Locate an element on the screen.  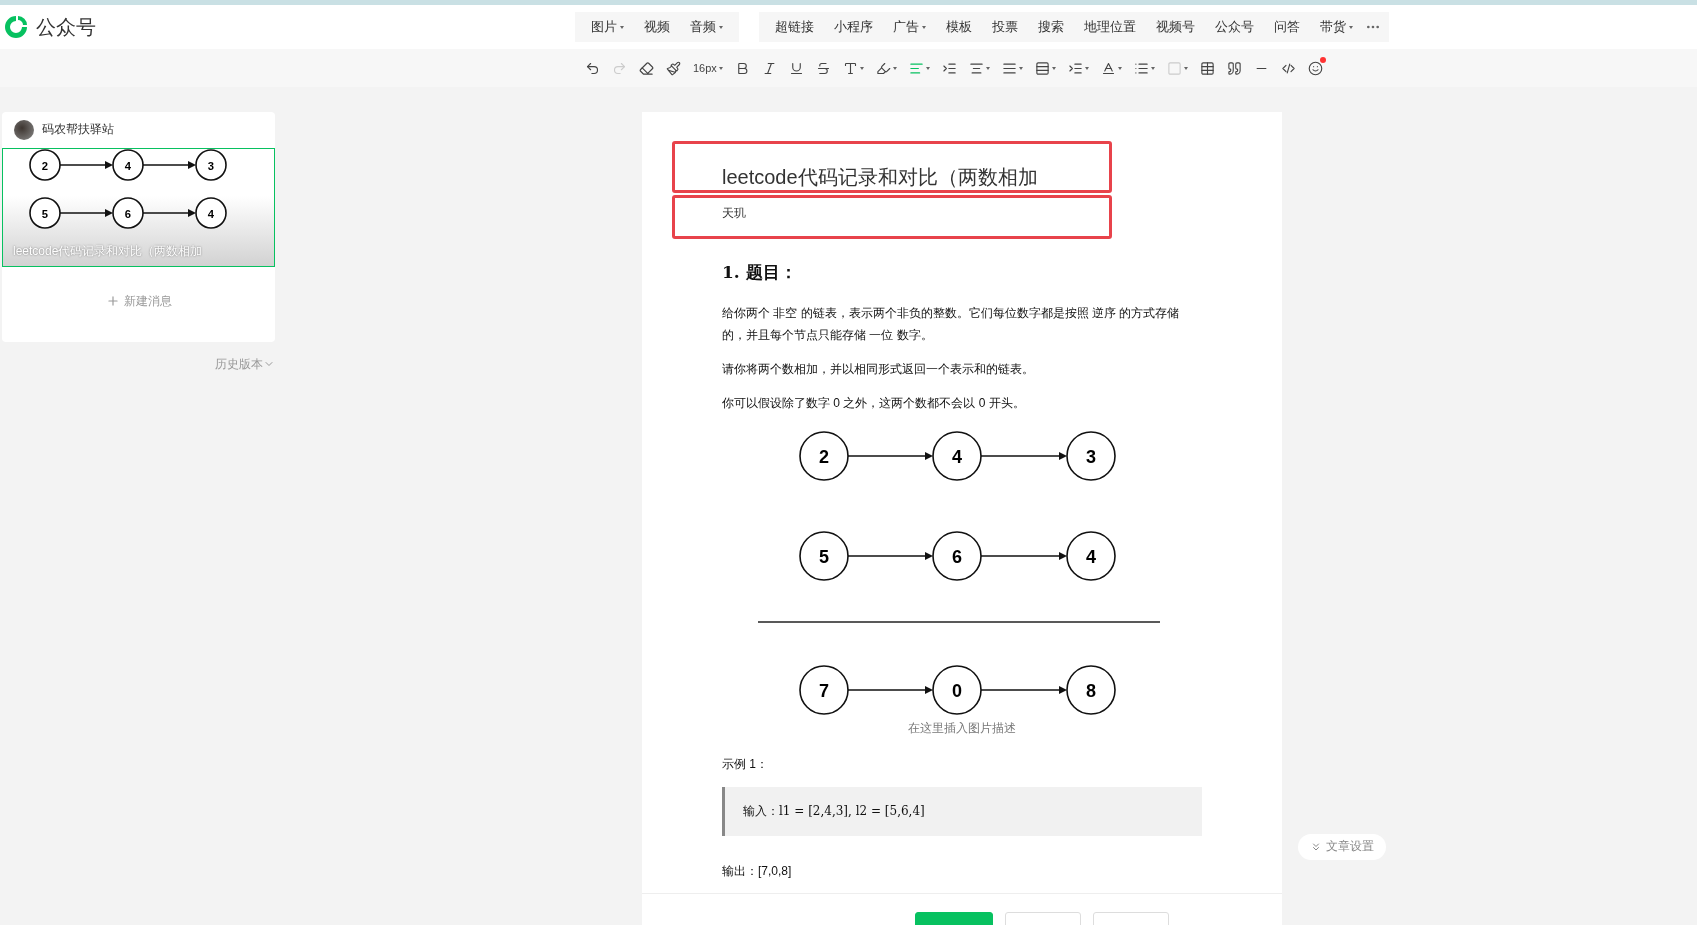
list-node: 7 is located at coordinates (824, 690).